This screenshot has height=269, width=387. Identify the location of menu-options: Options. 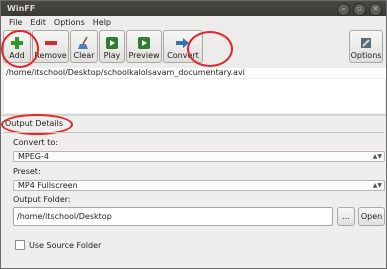
(69, 22).